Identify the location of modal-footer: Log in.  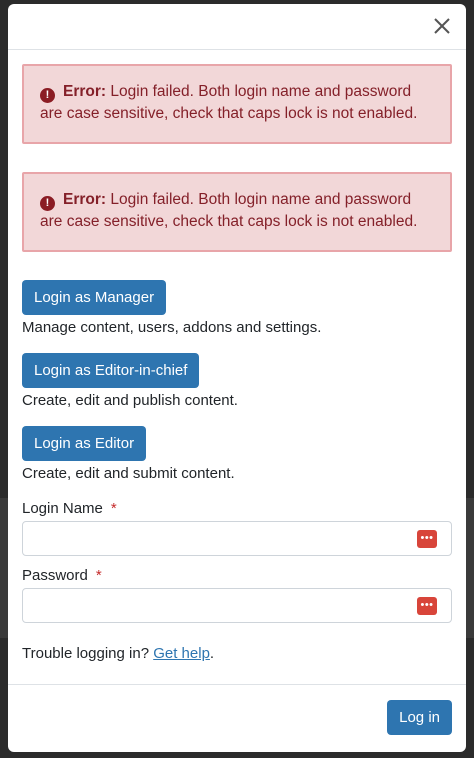
(237, 718).